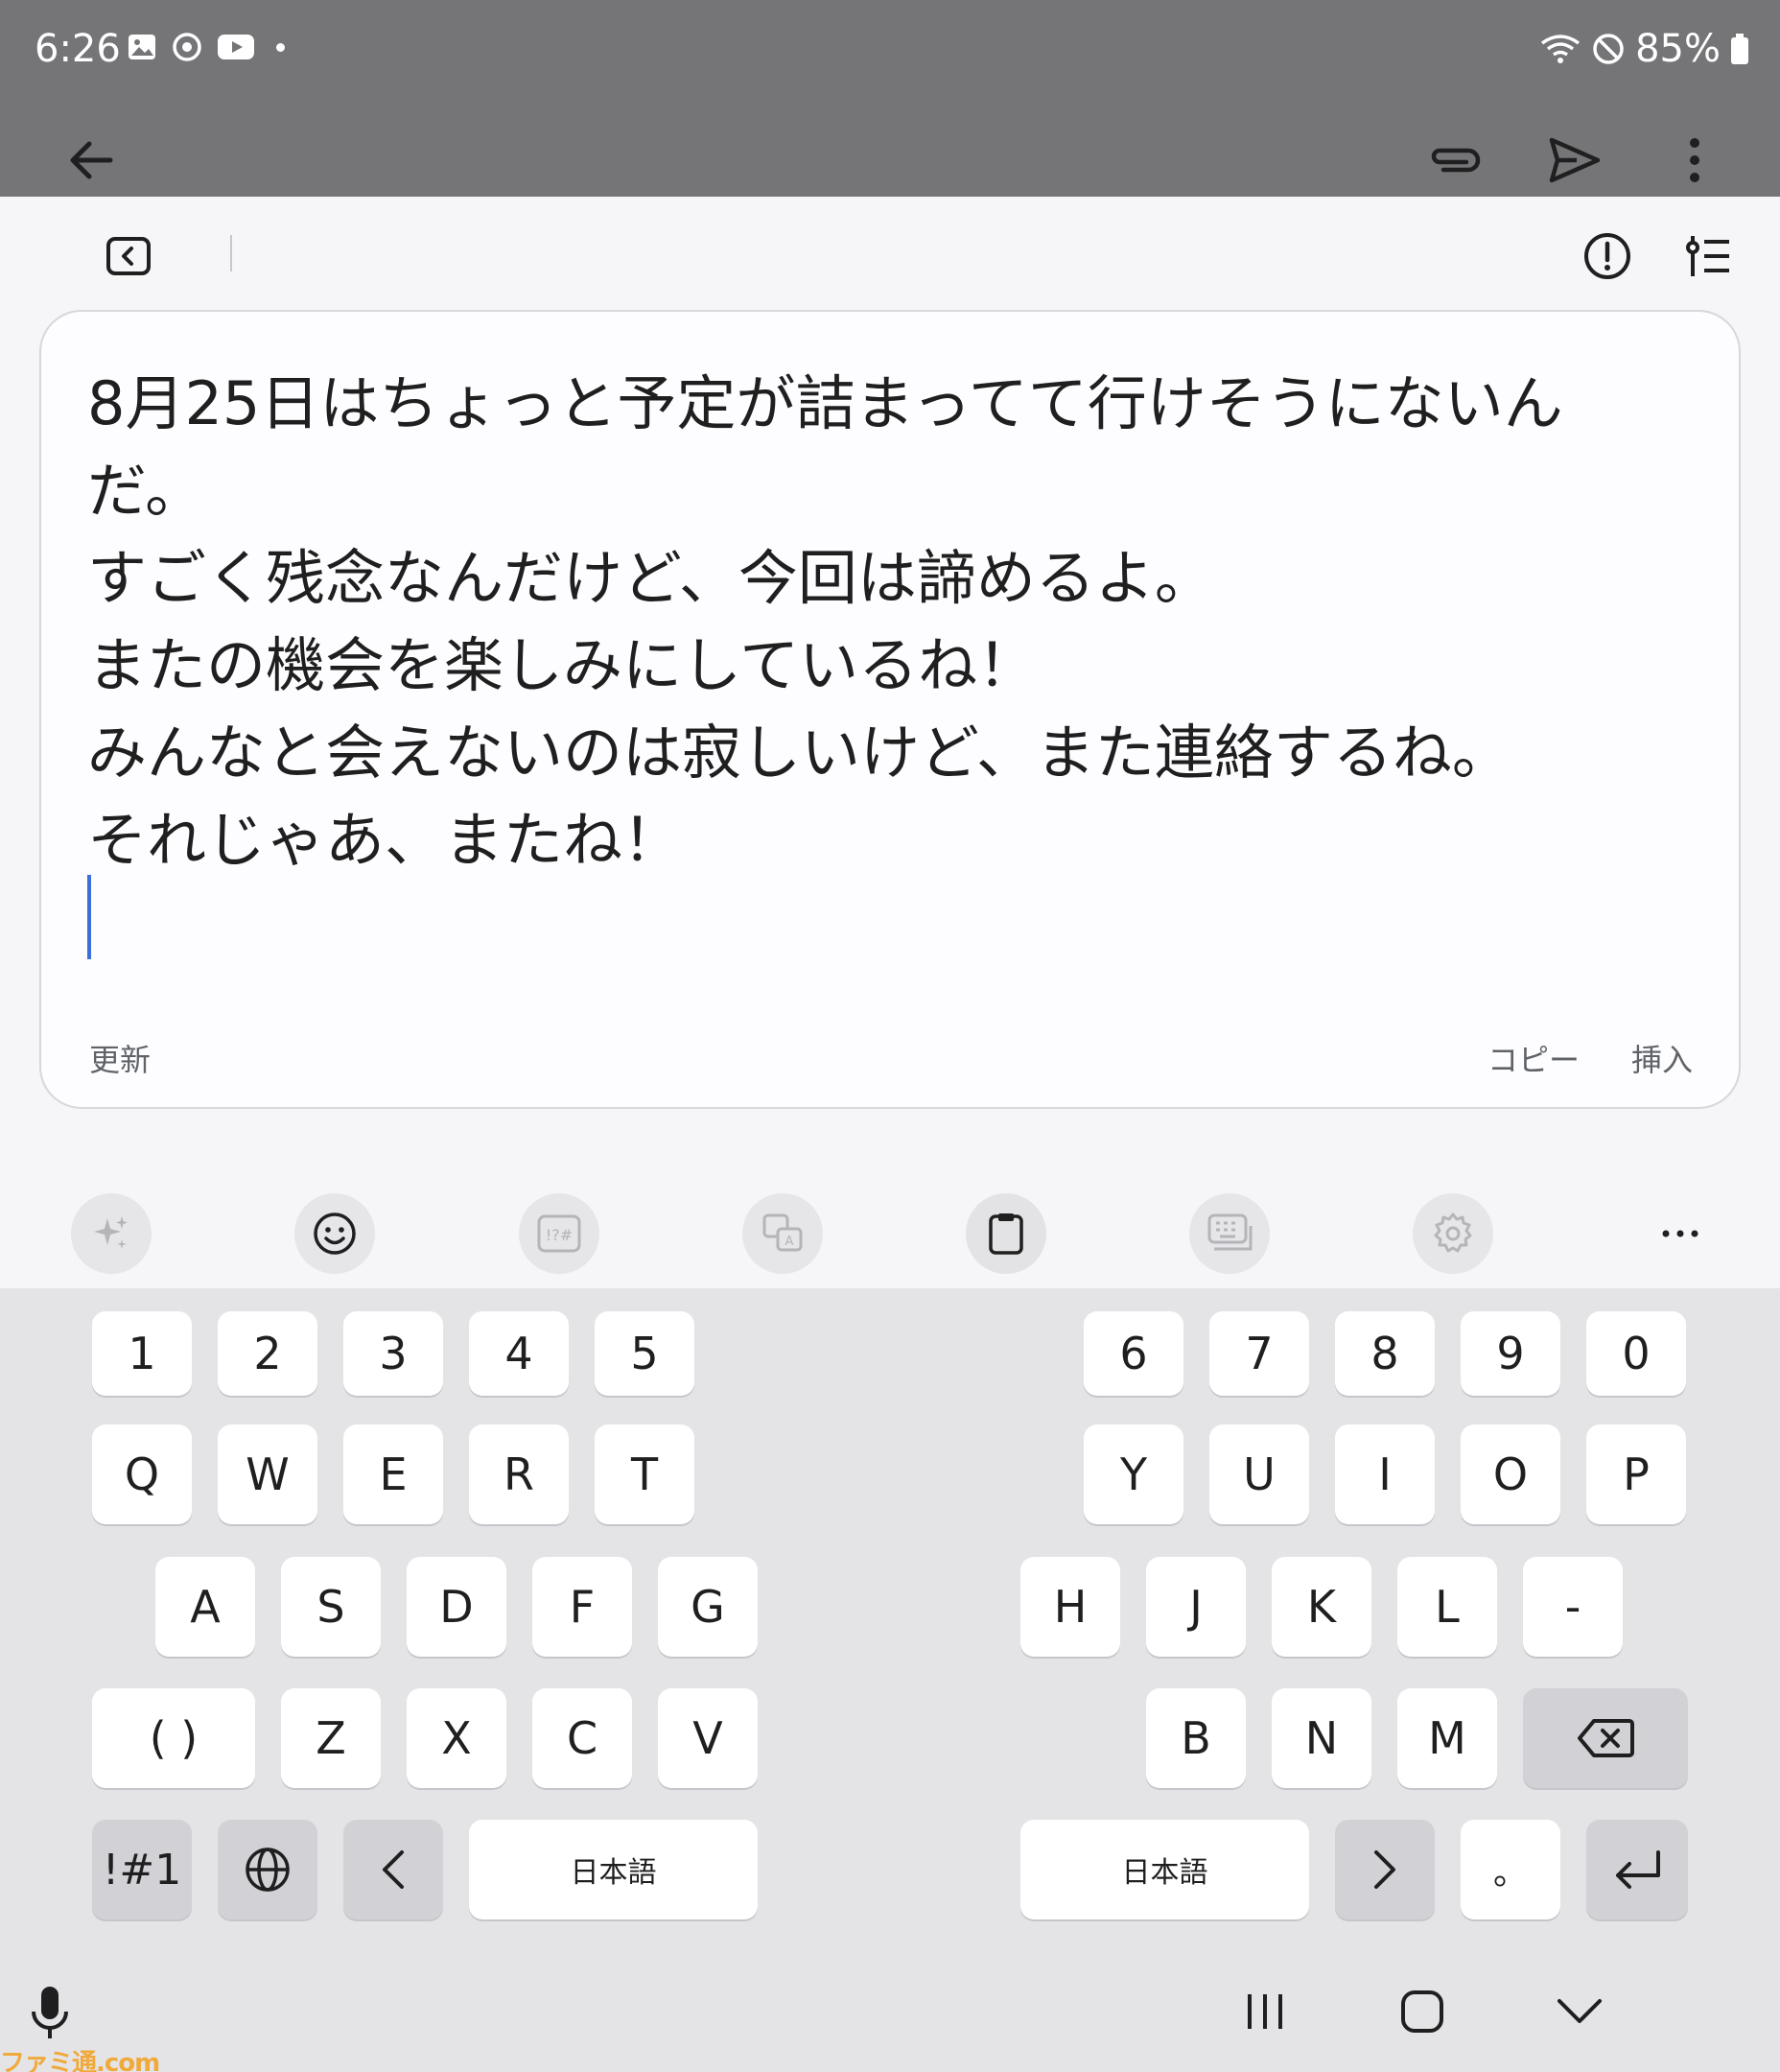 The image size is (1780, 2072). Describe the element at coordinates (142, 1353) in the screenshot. I see `key-1: 1` at that location.